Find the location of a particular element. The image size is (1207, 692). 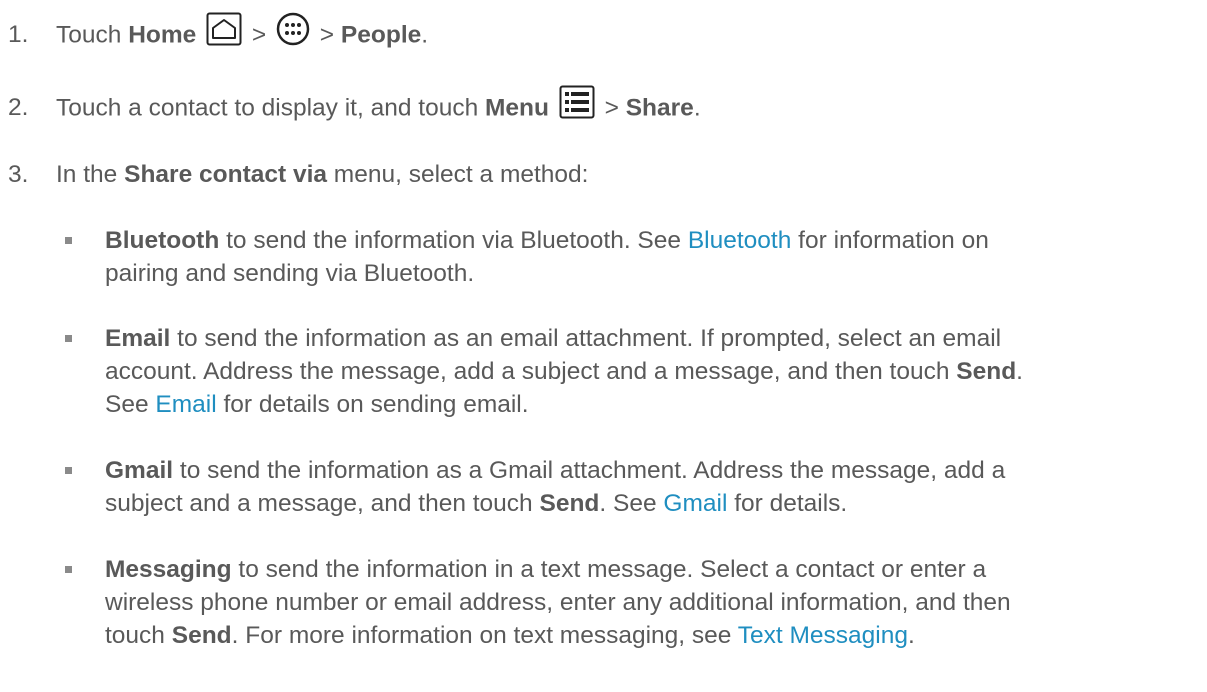

text-messaging-link: Text Messaging is located at coordinates (823, 635).